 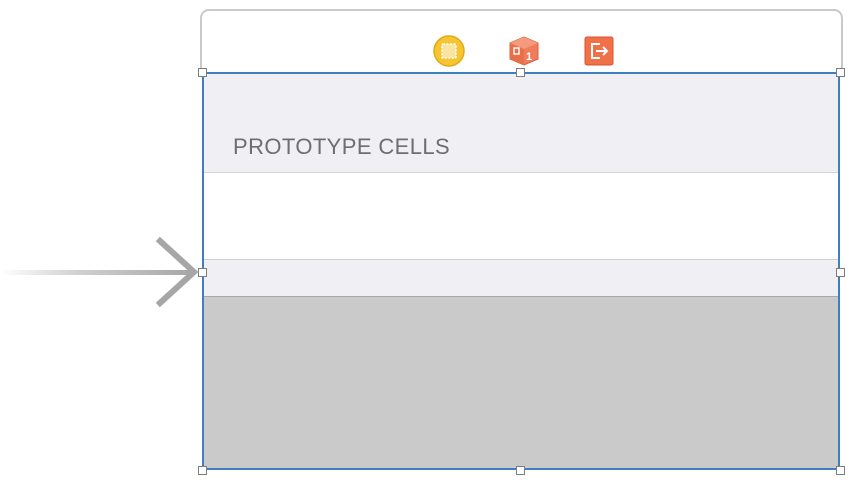 I want to click on exit-icon, so click(x=599, y=51).